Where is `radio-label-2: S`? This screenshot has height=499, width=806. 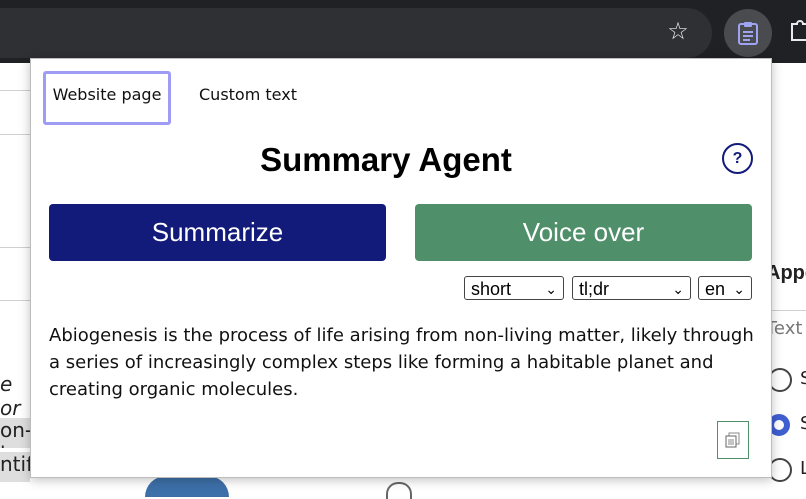 radio-label-2: S is located at coordinates (803, 423).